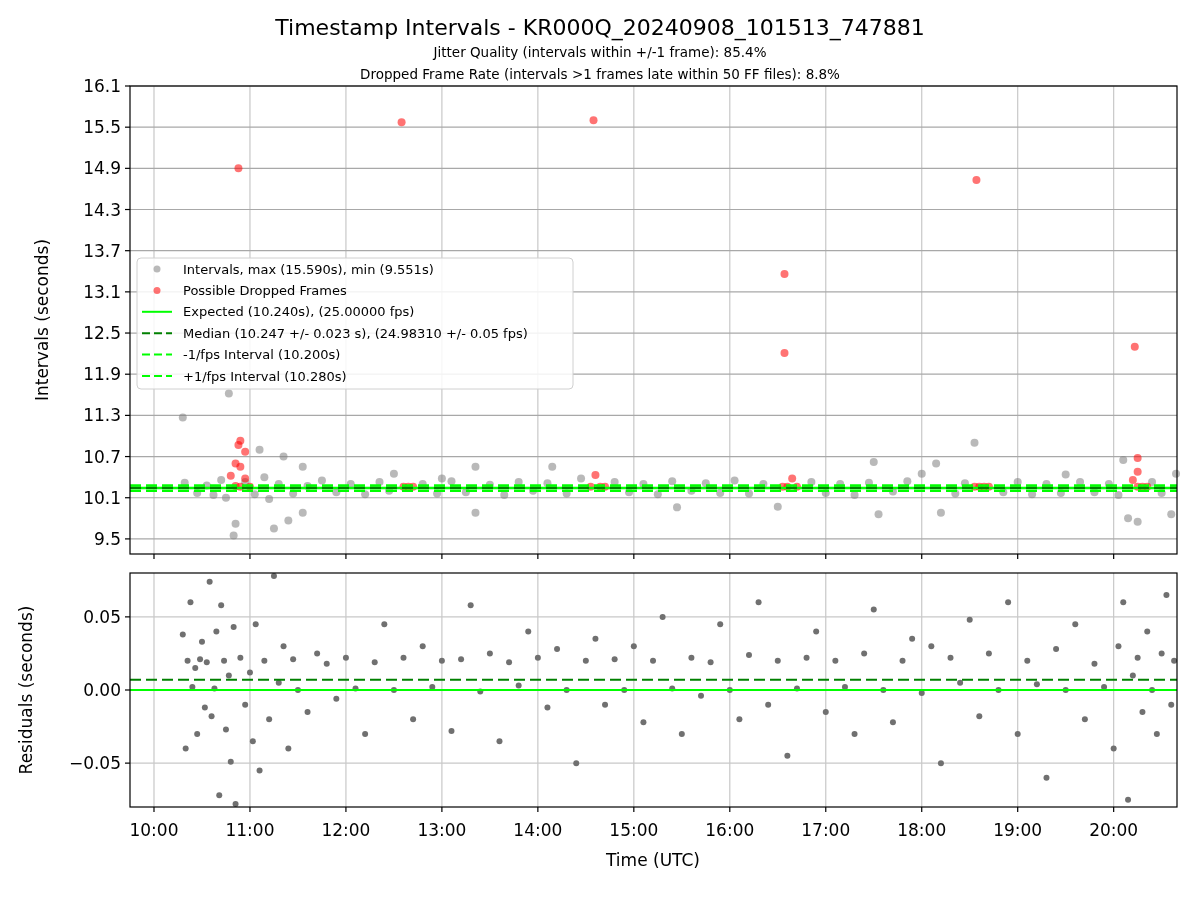 The image size is (1200, 900). I want to click on legend-label: +1/fps Interval (10.280s), so click(265, 376).